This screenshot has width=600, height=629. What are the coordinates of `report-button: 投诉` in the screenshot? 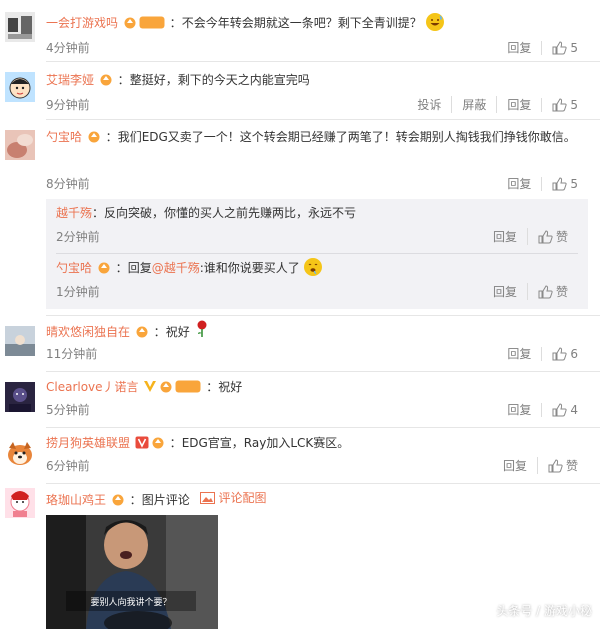 It's located at (429, 104).